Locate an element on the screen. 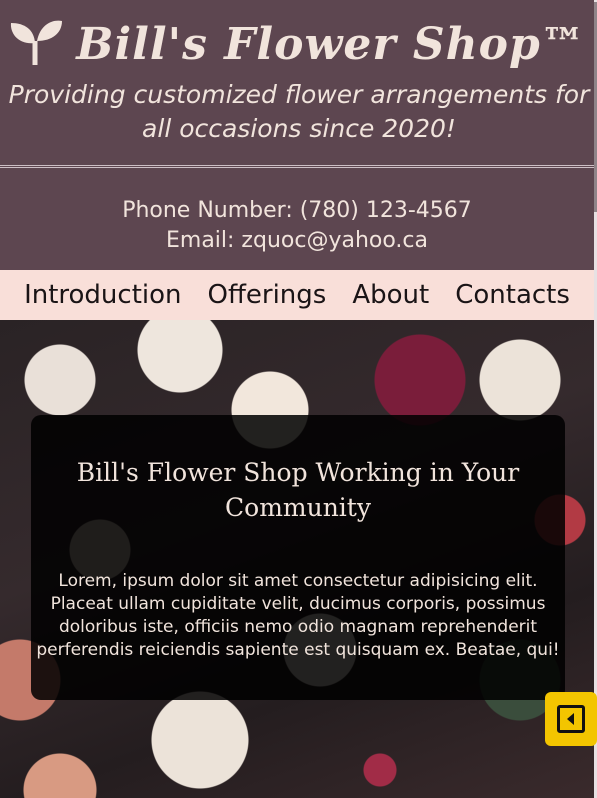 The image size is (597, 798). nav-item-about: About is located at coordinates (390, 295).